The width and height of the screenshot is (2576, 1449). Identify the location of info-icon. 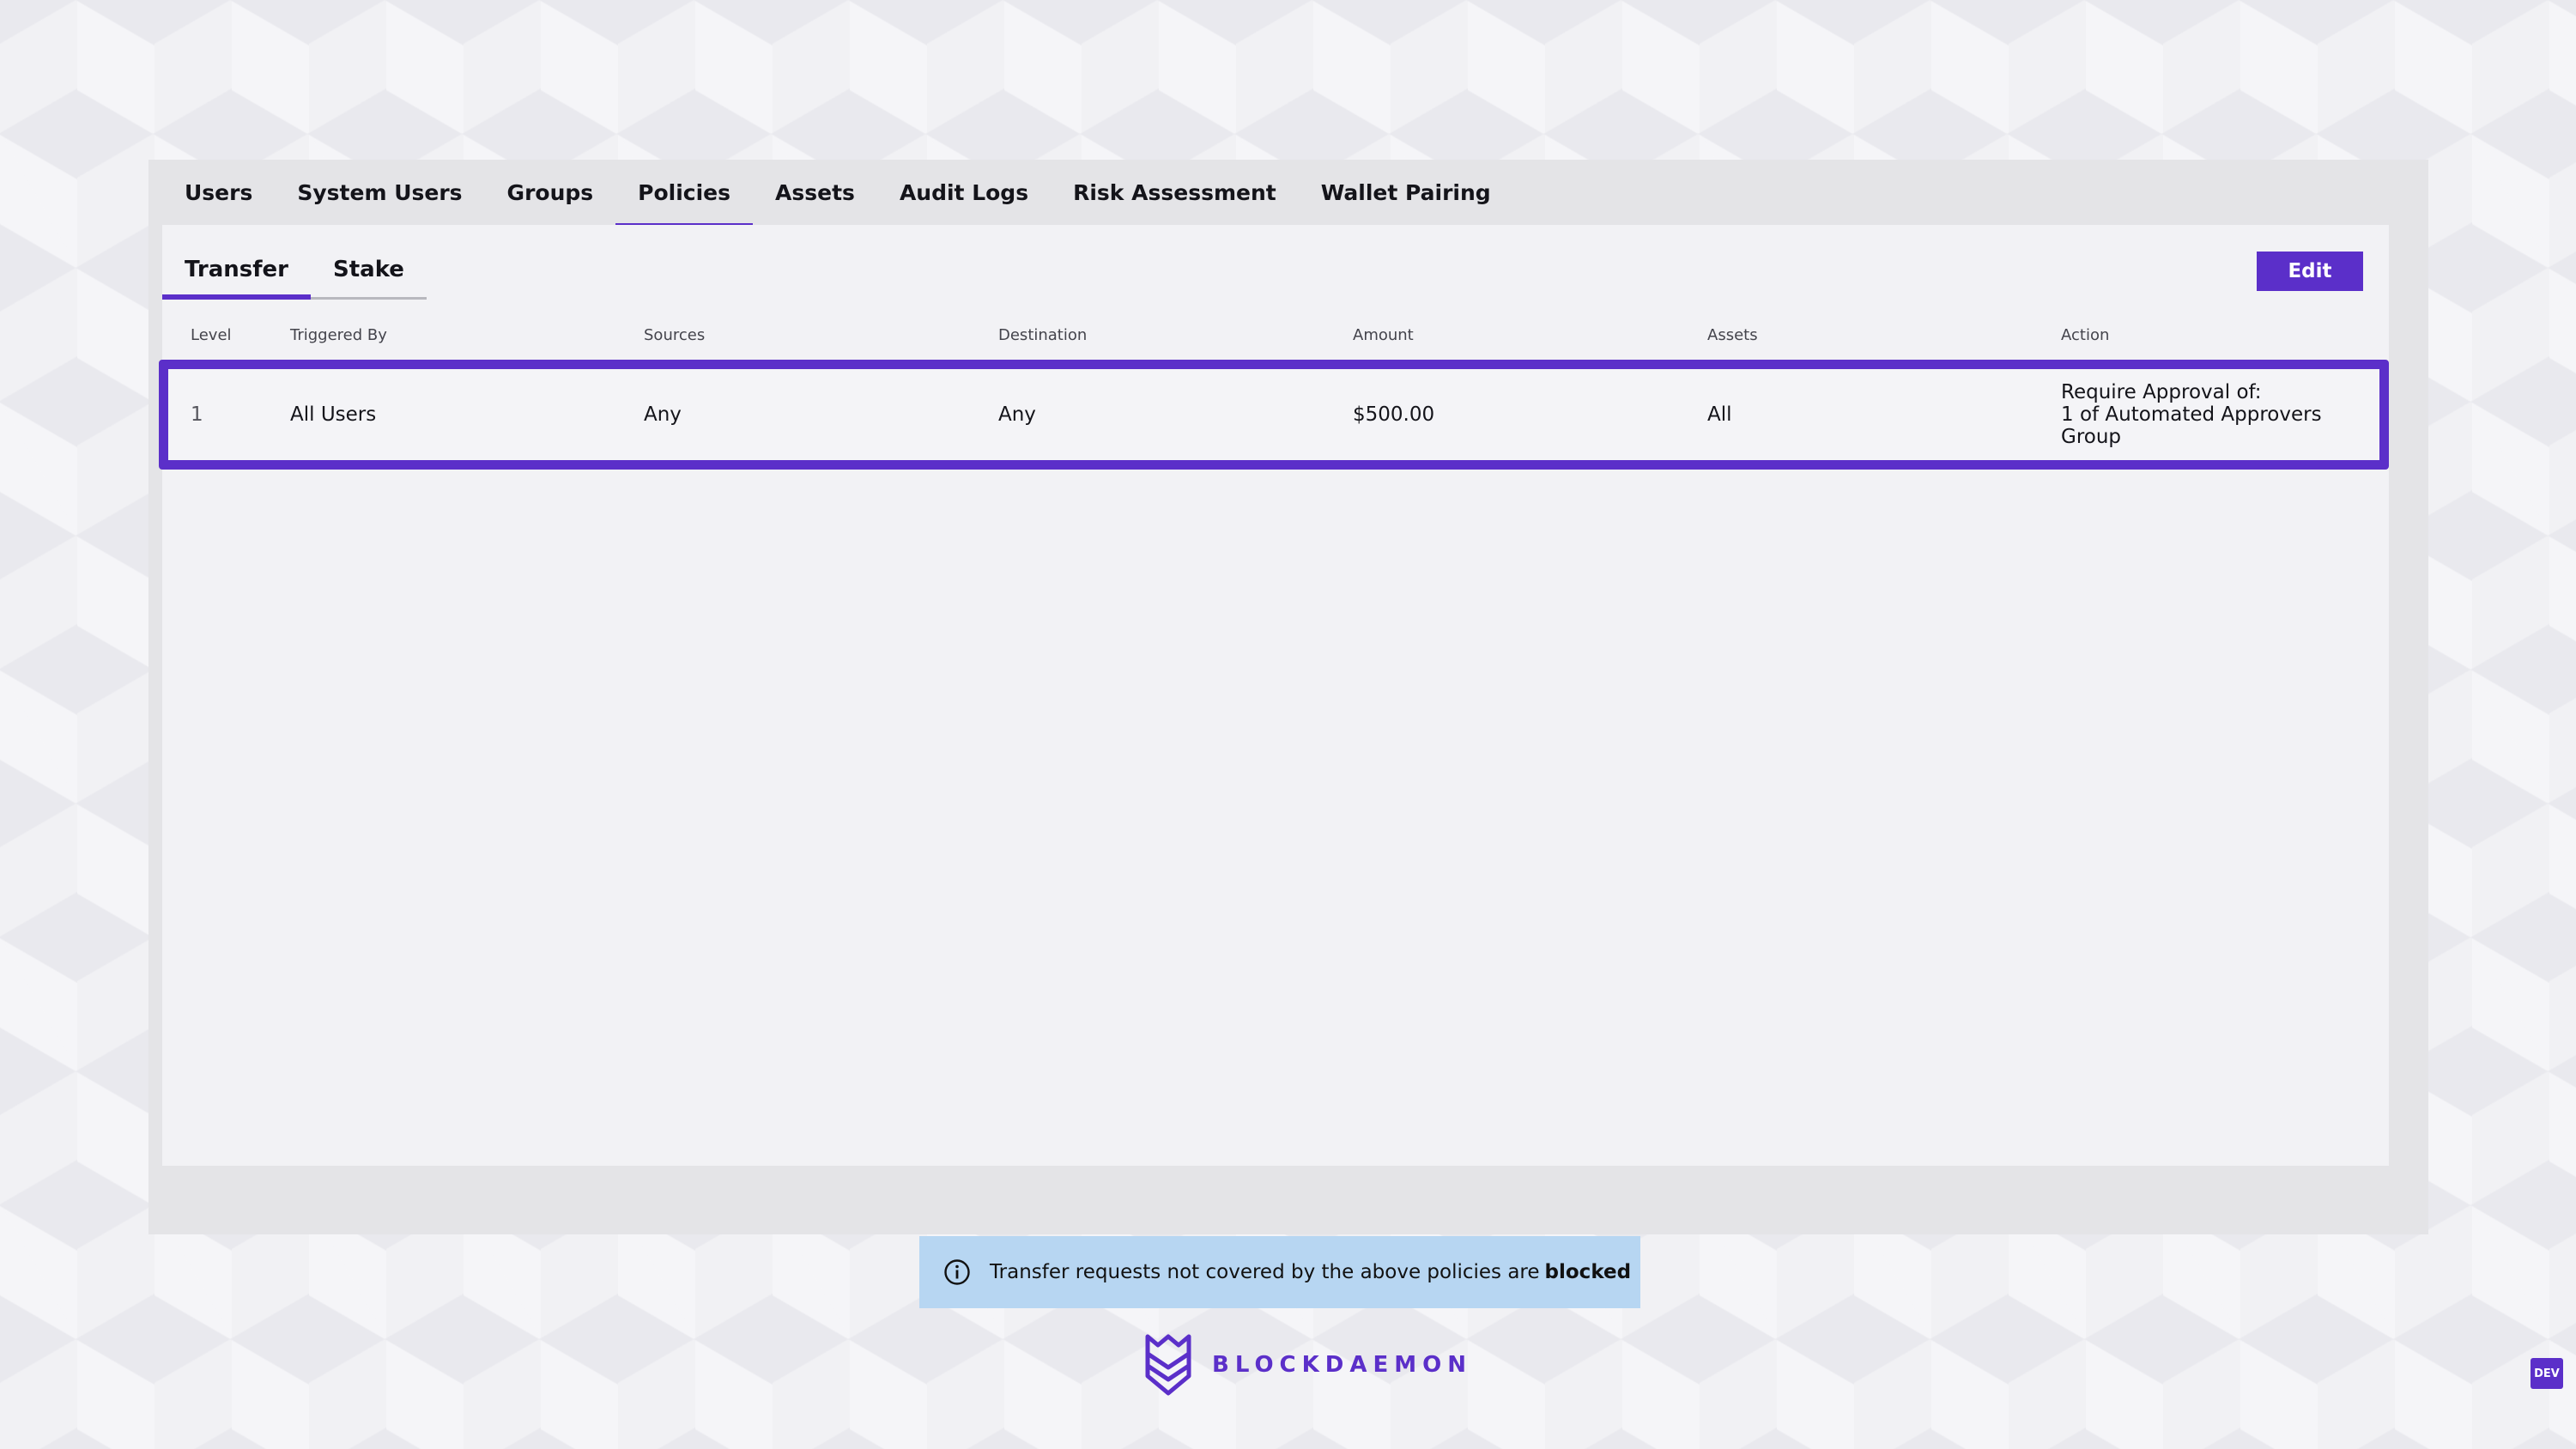
(957, 1272).